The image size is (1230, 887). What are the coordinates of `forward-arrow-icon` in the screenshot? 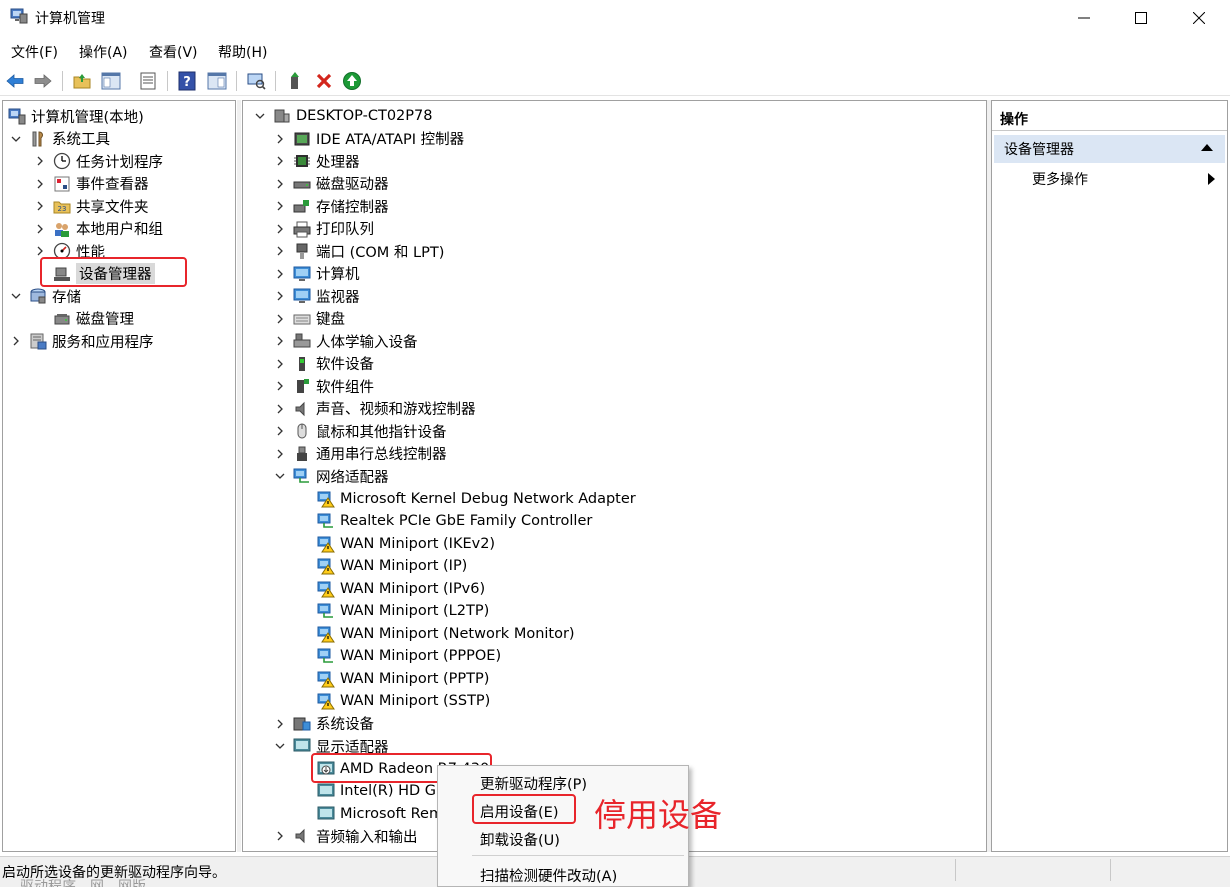 It's located at (43, 81).